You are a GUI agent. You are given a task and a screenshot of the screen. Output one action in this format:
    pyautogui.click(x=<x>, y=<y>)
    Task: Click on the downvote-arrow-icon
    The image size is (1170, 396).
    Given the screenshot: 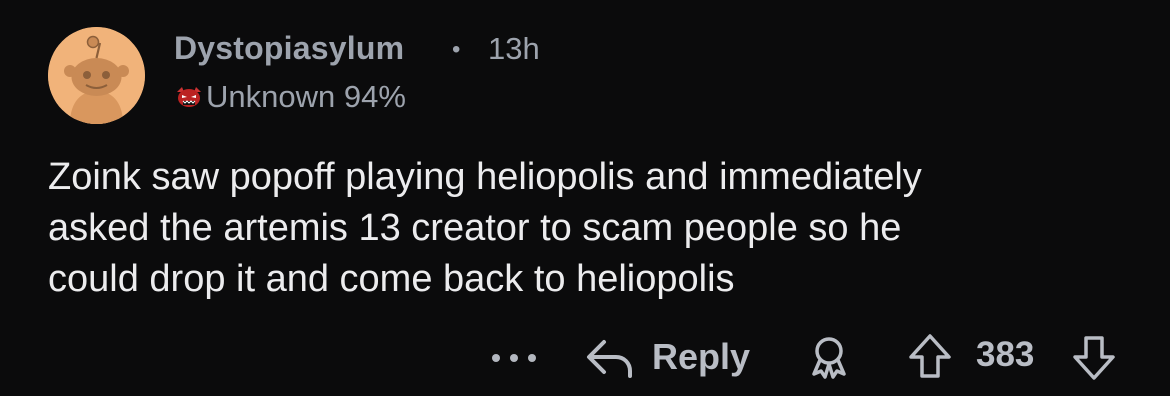 What is the action you would take?
    pyautogui.click(x=1094, y=358)
    